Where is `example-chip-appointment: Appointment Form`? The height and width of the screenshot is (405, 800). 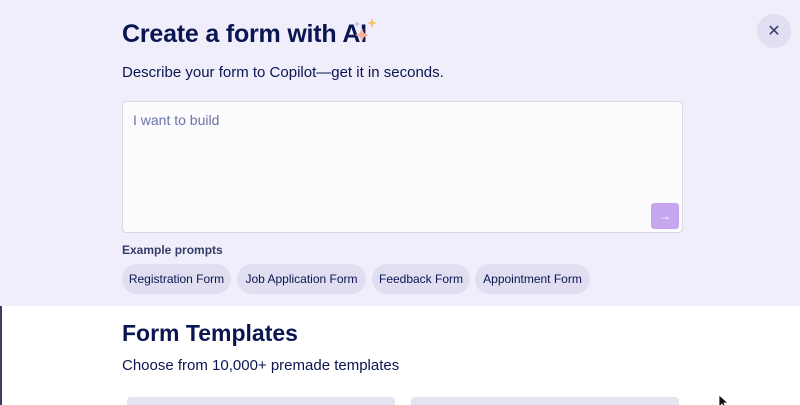
example-chip-appointment: Appointment Form is located at coordinates (532, 279).